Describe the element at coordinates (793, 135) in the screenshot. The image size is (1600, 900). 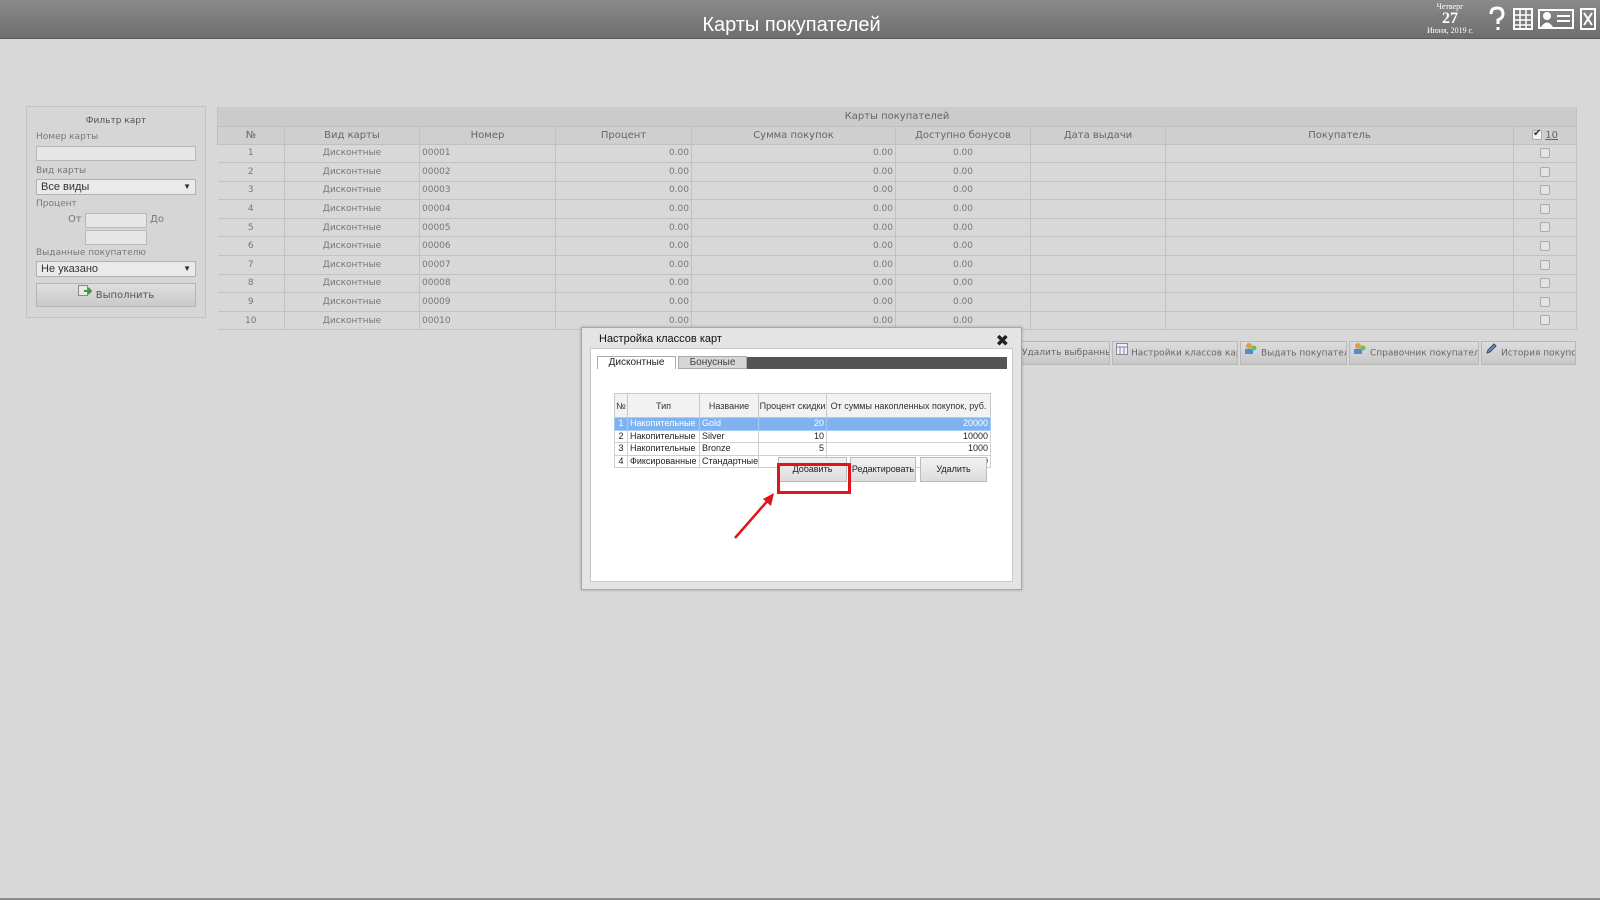
I see `col-purchase-sum-header: Сумма покупок` at that location.